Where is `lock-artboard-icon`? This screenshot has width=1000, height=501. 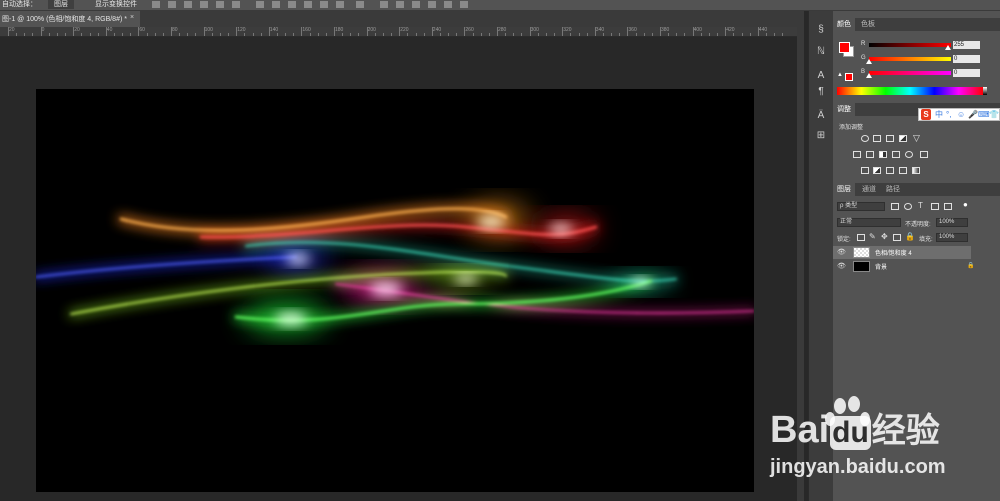
lock-artboard-icon is located at coordinates (897, 237).